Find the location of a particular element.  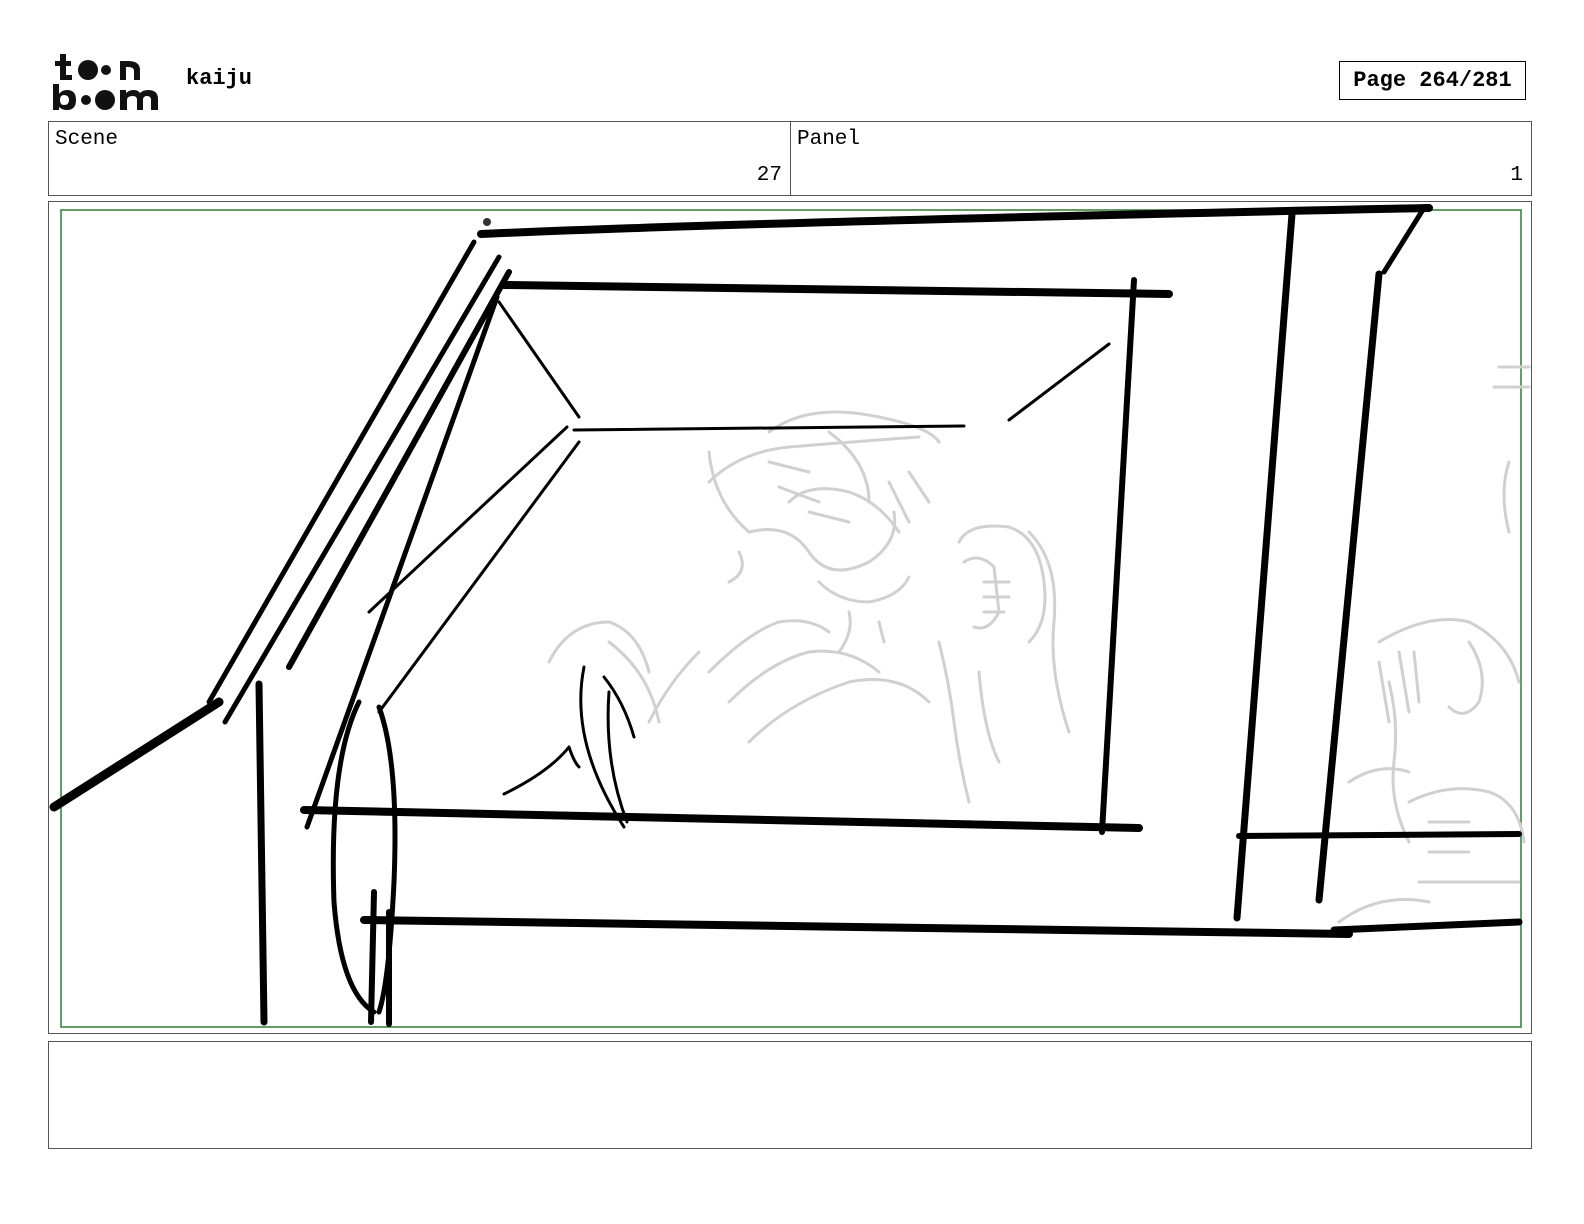

panel-label: Panel is located at coordinates (829, 139).